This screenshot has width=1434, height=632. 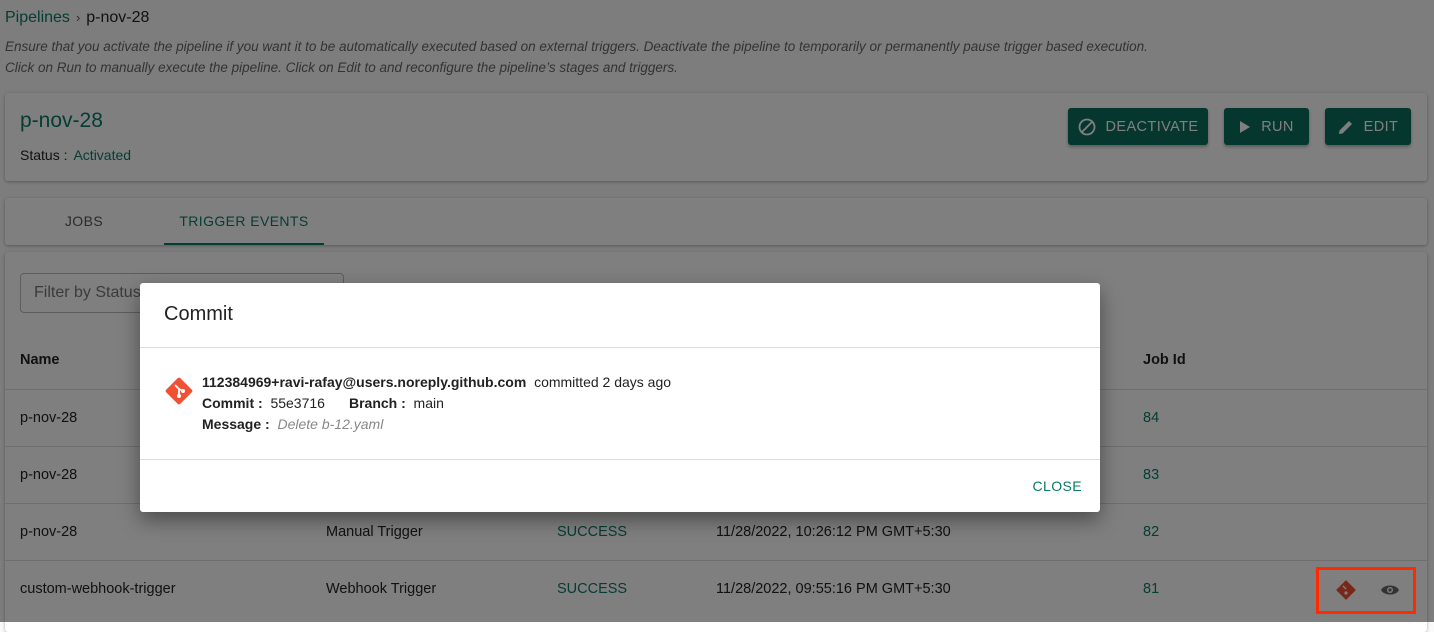 What do you see at coordinates (232, 403) in the screenshot?
I see `commit-label: Commit :` at bounding box center [232, 403].